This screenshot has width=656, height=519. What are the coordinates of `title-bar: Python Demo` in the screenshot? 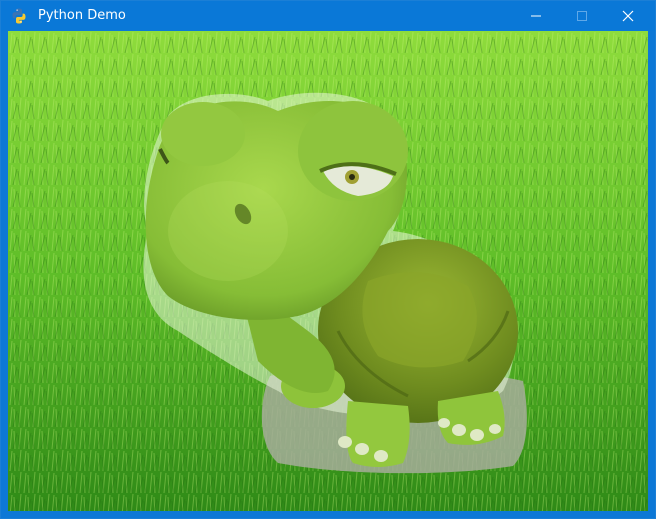 It's located at (328, 16).